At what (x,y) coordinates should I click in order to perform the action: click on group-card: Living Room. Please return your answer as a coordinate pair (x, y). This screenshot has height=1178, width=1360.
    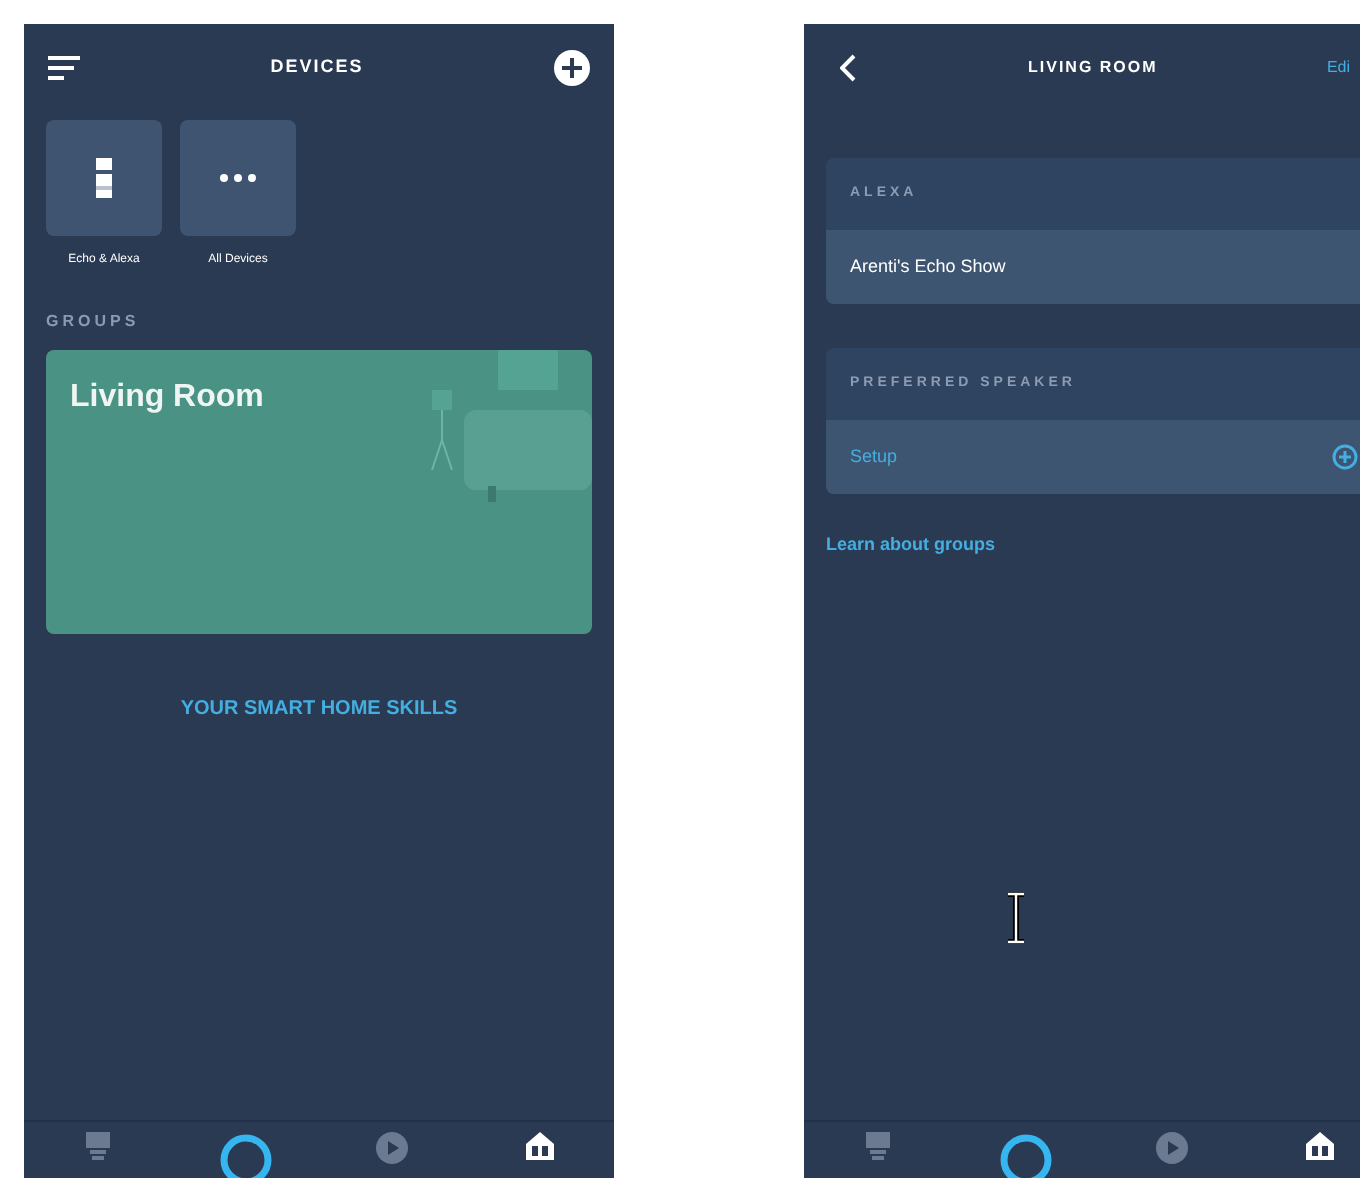
    Looking at the image, I should click on (319, 492).